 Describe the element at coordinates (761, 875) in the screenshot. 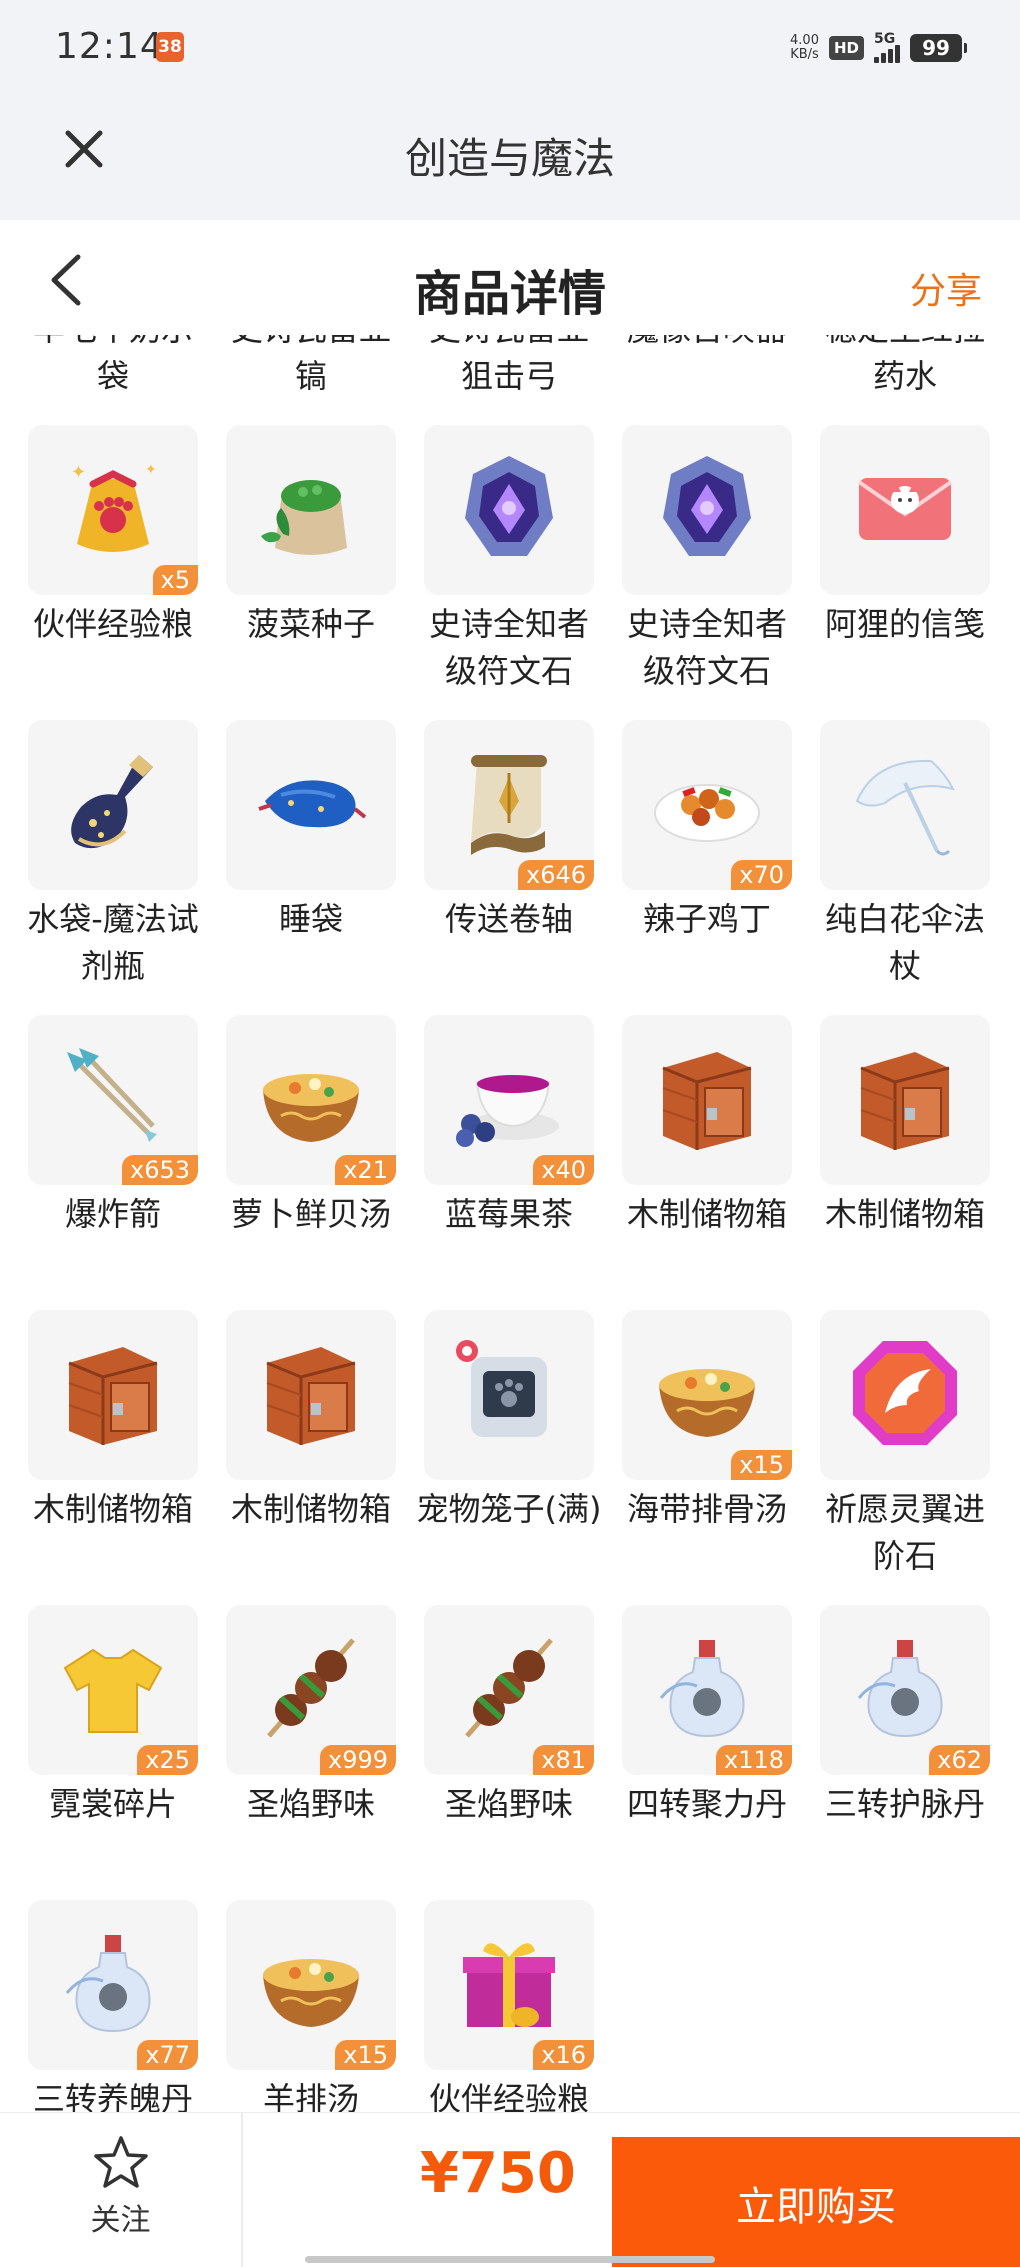

I see `quantity-badge: x70` at that location.